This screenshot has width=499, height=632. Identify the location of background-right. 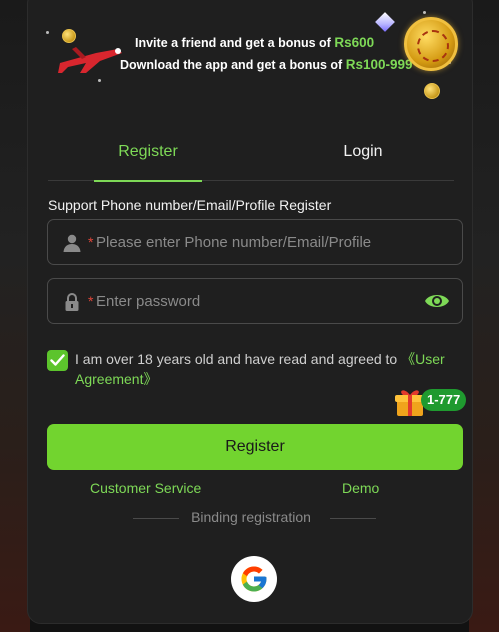
(484, 316).